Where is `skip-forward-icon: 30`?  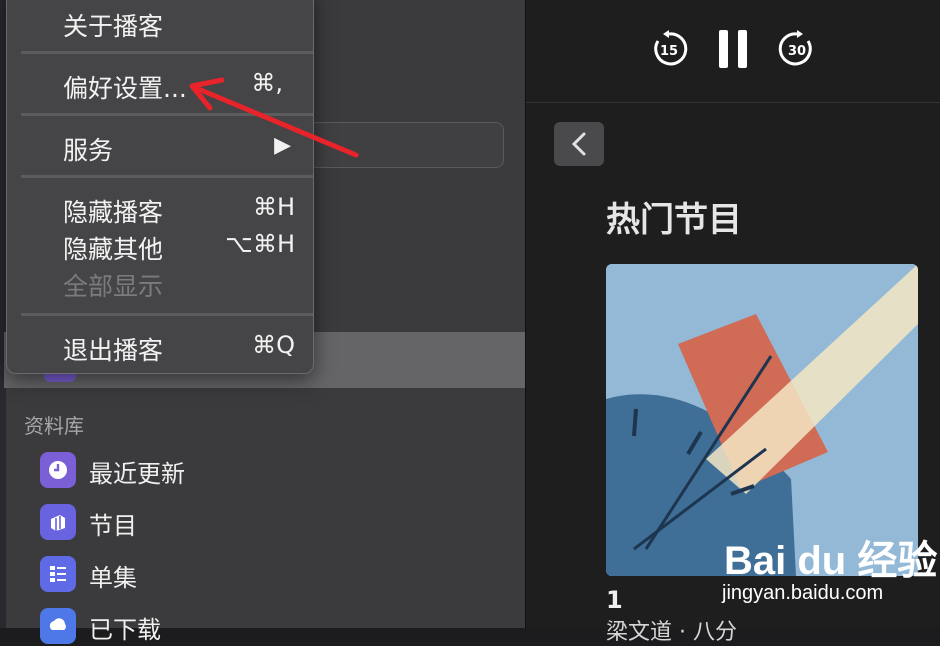
skip-forward-icon: 30 is located at coordinates (795, 48).